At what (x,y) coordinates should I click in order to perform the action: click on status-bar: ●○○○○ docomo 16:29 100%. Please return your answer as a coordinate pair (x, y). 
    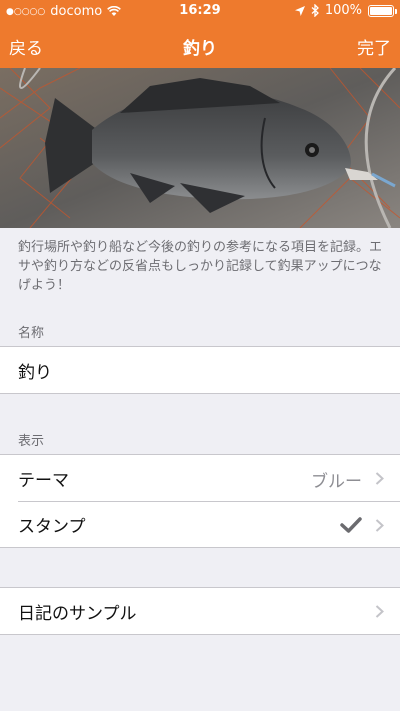
    Looking at the image, I should click on (200, 11).